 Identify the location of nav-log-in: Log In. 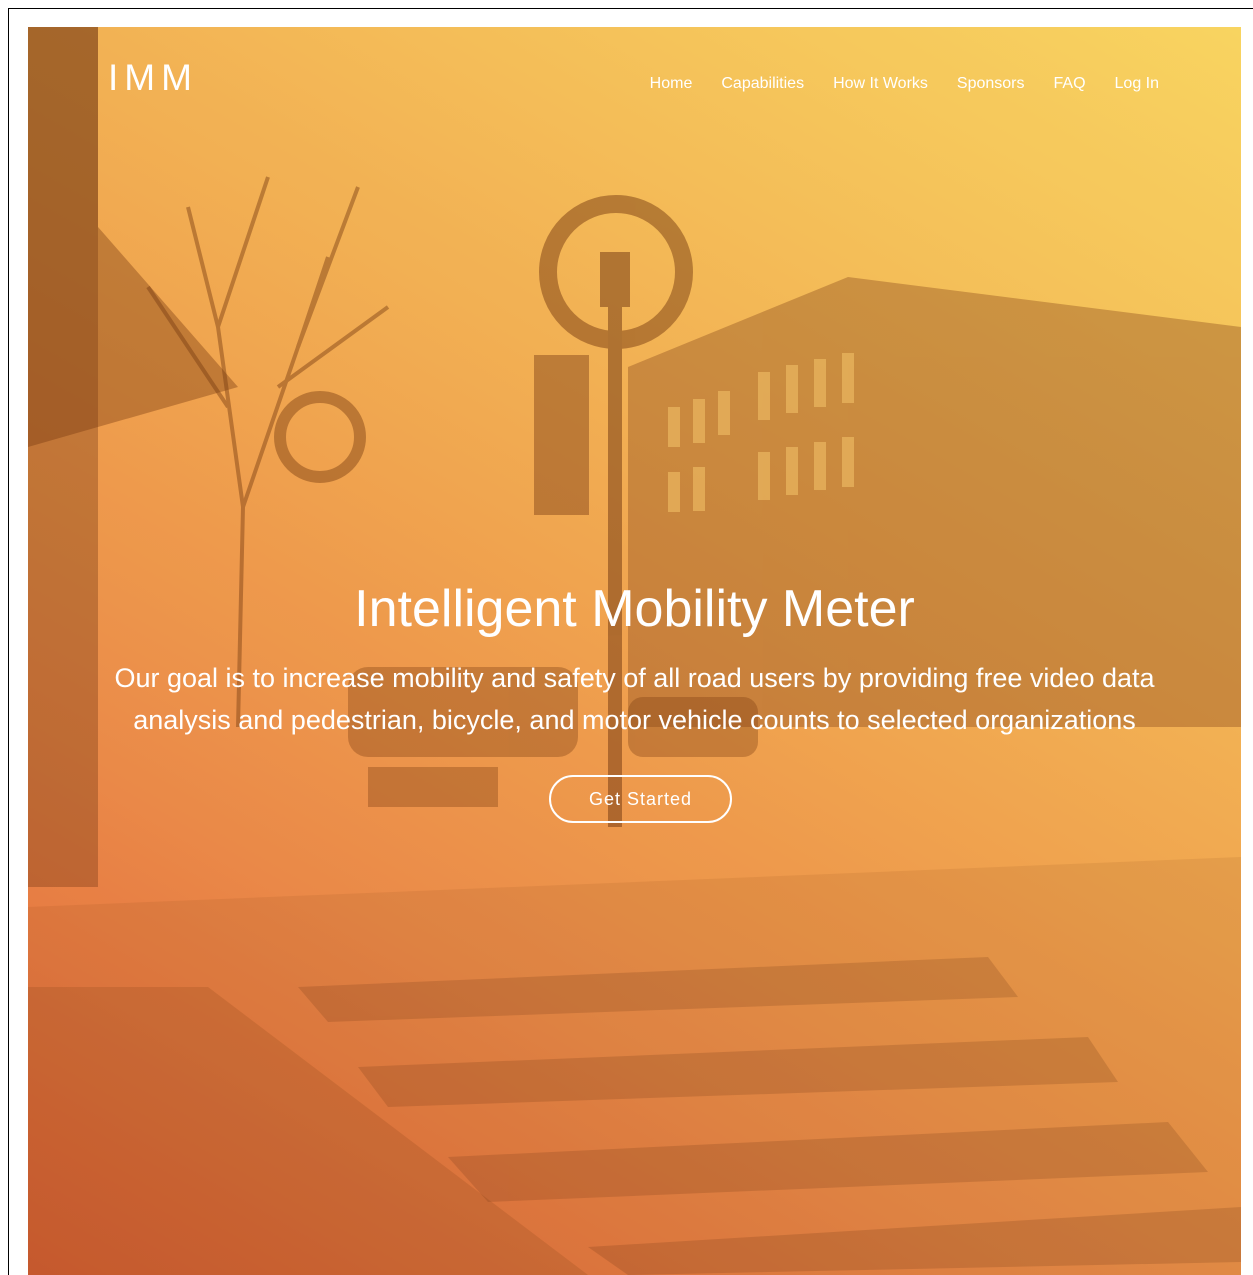
(1137, 84).